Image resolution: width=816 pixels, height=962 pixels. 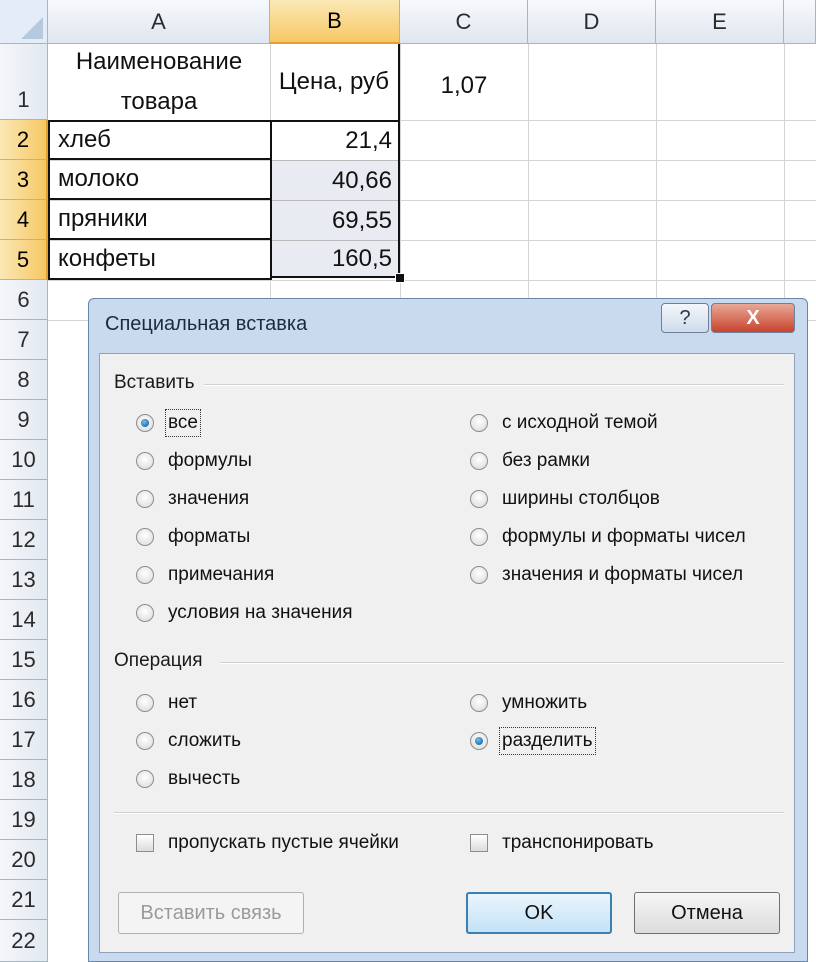 I want to click on row-header-18: 18, so click(x=24, y=780).